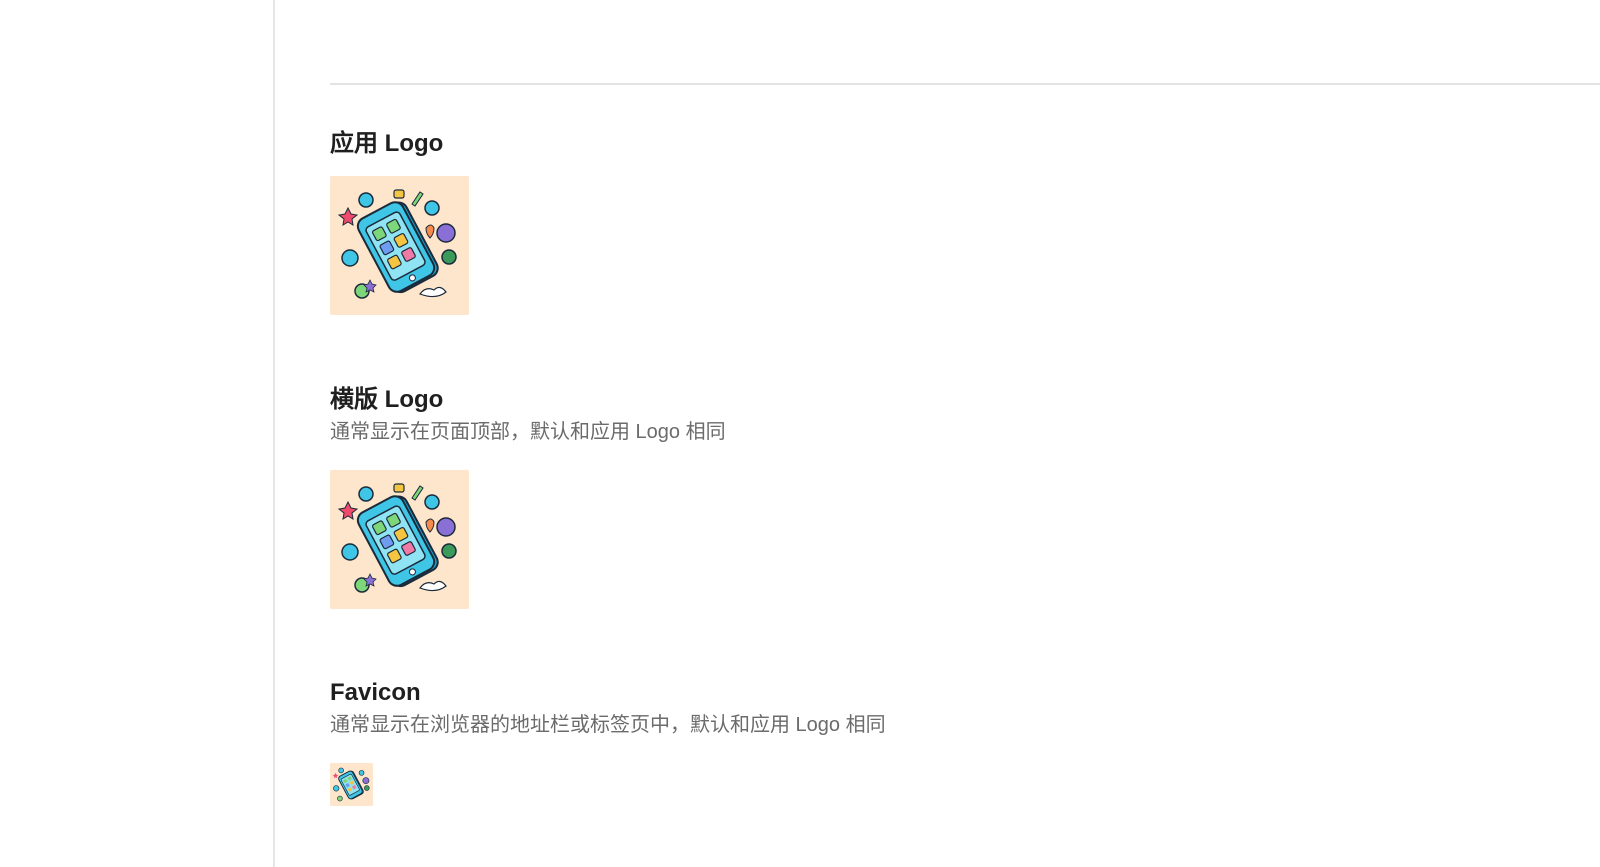 This screenshot has height=867, width=1600. Describe the element at coordinates (965, 84) in the screenshot. I see `section-divider` at that location.